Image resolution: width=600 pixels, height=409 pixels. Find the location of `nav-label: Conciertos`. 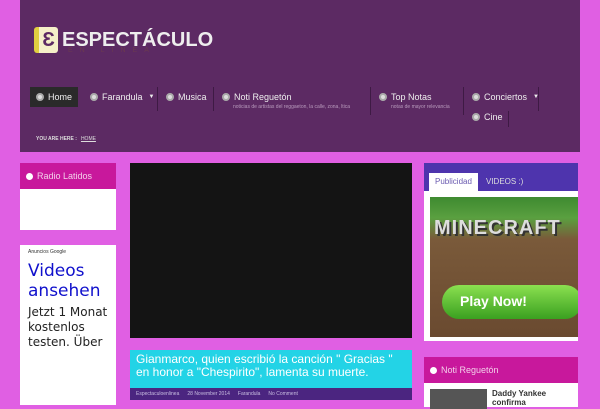

nav-label: Conciertos is located at coordinates (506, 97).